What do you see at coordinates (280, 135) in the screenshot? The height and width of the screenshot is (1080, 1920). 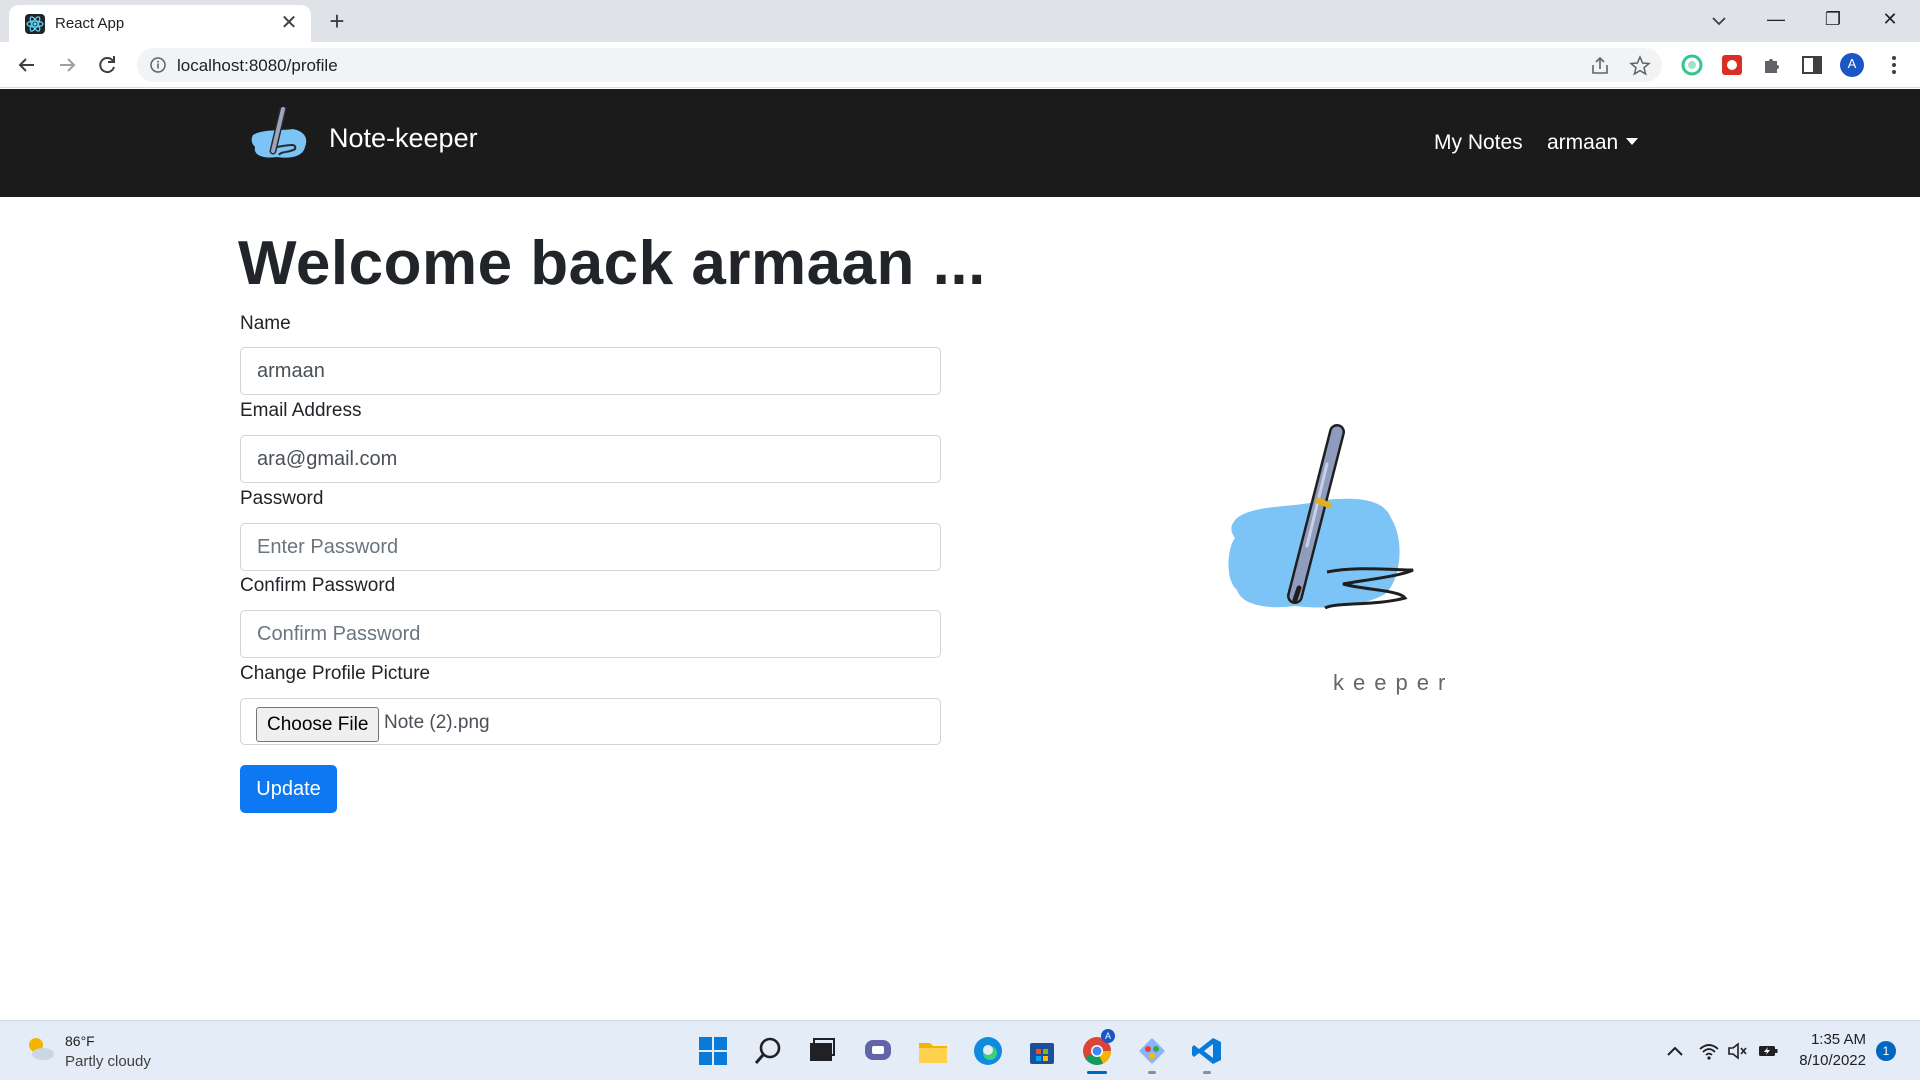 I see `note-keeper-logo` at bounding box center [280, 135].